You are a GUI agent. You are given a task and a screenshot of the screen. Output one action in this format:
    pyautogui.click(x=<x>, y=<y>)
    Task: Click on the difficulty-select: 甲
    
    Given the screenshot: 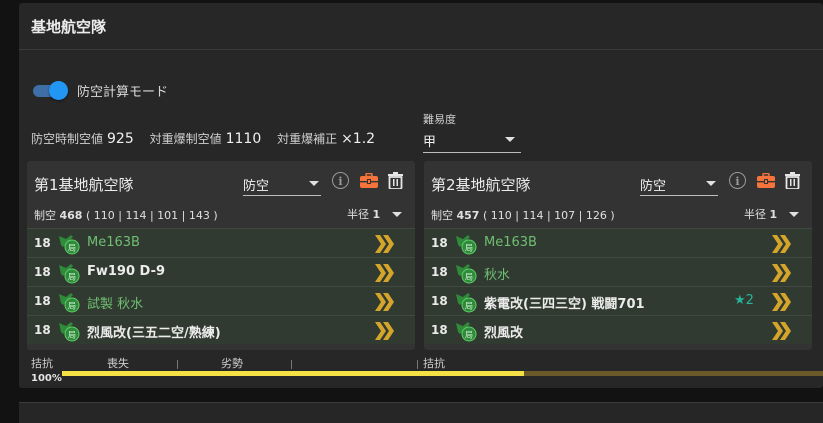 What is the action you would take?
    pyautogui.click(x=472, y=140)
    